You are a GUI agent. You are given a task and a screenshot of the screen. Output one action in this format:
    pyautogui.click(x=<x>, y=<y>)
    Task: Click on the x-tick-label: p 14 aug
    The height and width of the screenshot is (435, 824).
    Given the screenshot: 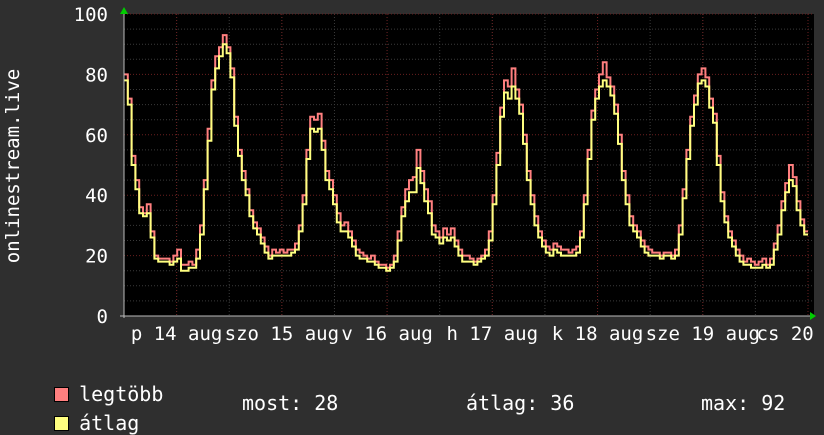 What is the action you would take?
    pyautogui.click(x=177, y=334)
    